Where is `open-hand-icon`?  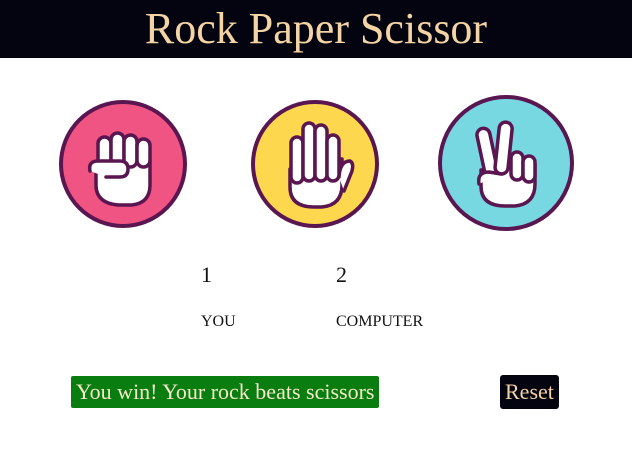
open-hand-icon is located at coordinates (315, 164).